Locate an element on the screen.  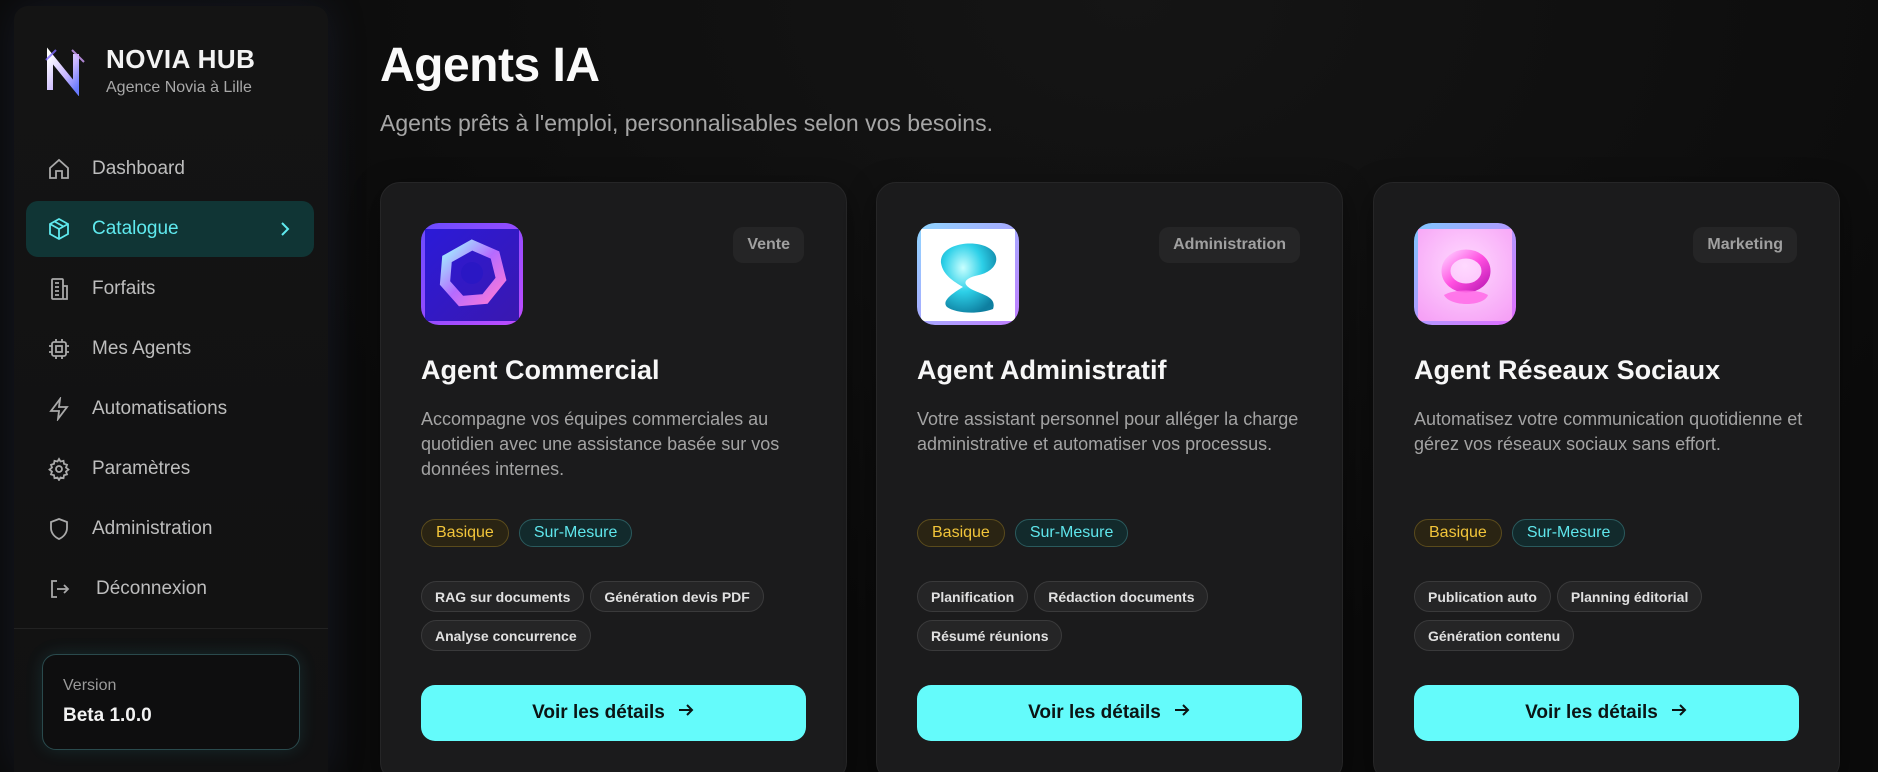
logout-icon is located at coordinates (59, 589).